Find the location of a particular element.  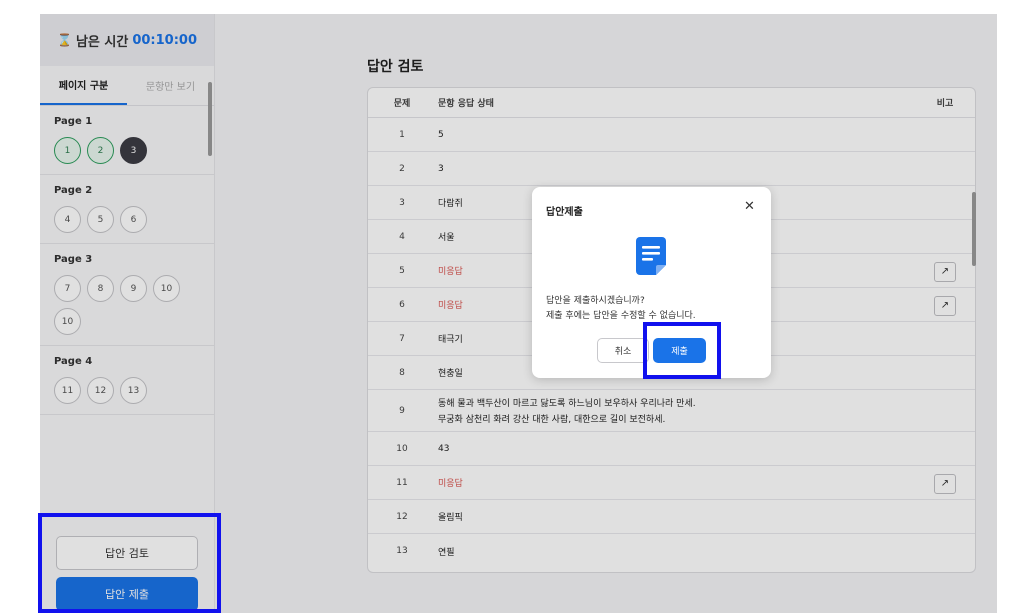

dialog-title: 답안제출 is located at coordinates (564, 212).